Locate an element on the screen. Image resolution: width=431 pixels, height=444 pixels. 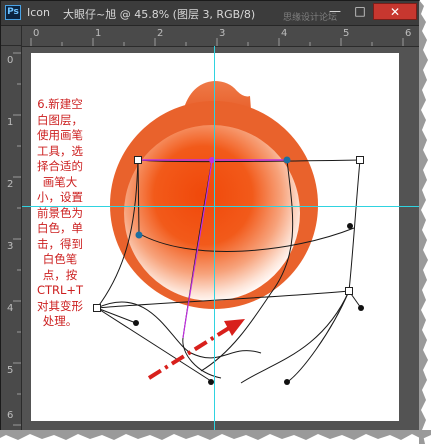
close-button: ✕ is located at coordinates (395, 11).